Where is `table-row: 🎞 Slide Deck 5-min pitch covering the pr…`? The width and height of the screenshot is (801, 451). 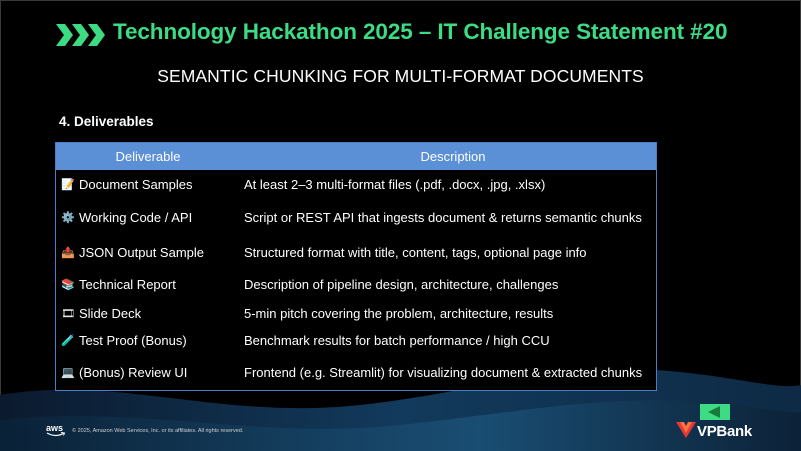
table-row: 🎞 Slide Deck 5-min pitch covering the pr… is located at coordinates (356, 313).